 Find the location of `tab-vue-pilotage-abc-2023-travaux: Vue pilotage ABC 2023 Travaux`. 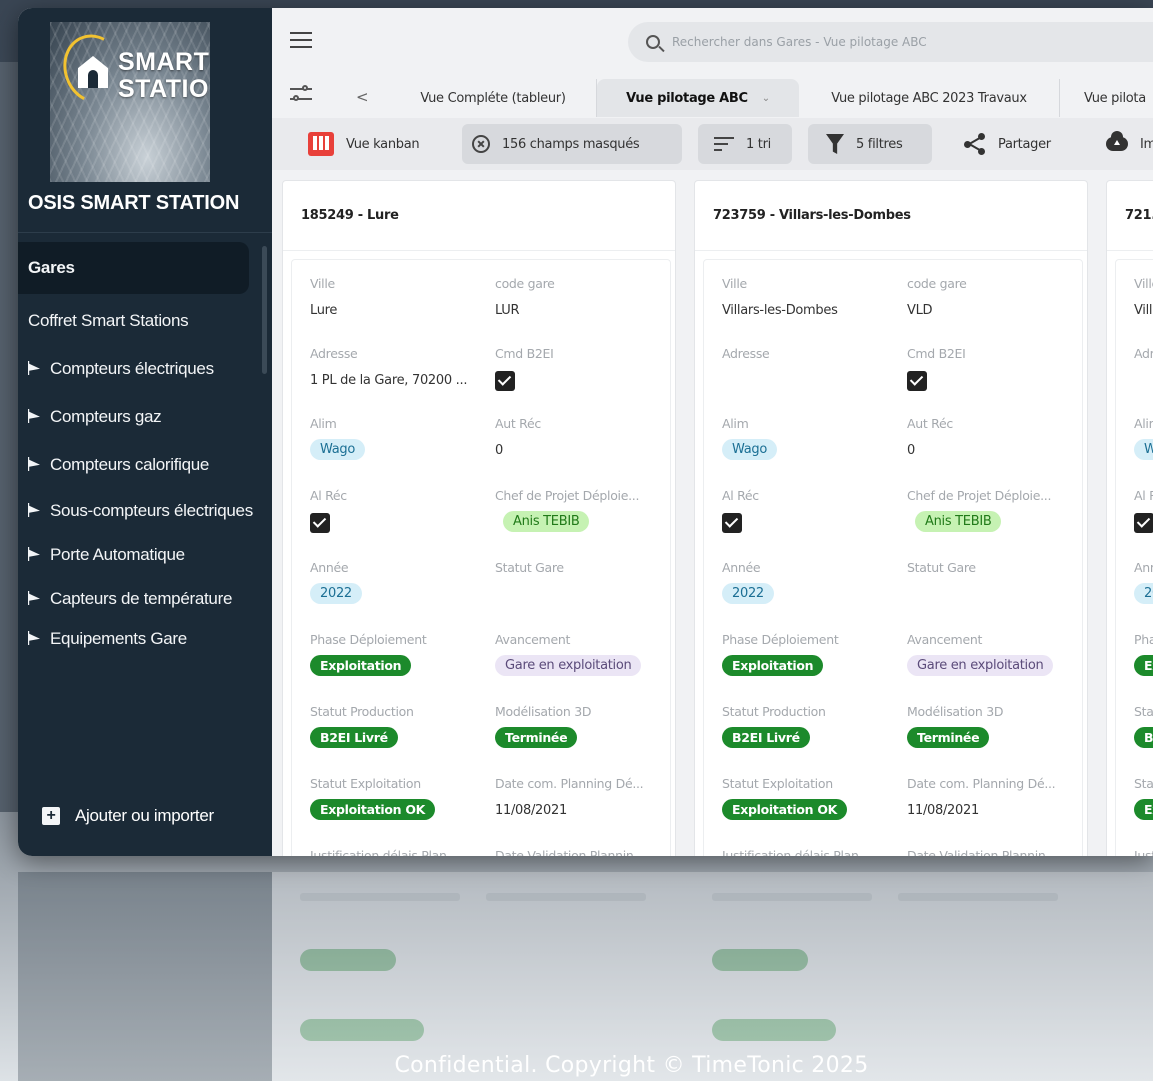

tab-vue-pilotage-abc-2023-travaux: Vue pilotage ABC 2023 Travaux is located at coordinates (929, 98).